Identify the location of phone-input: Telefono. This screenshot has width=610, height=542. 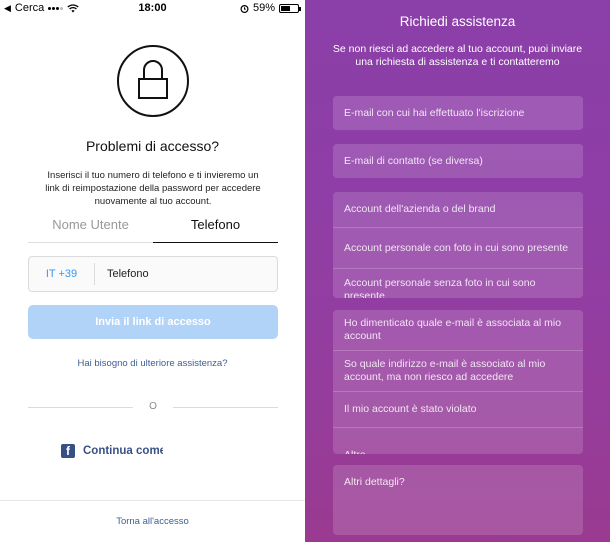
(122, 274).